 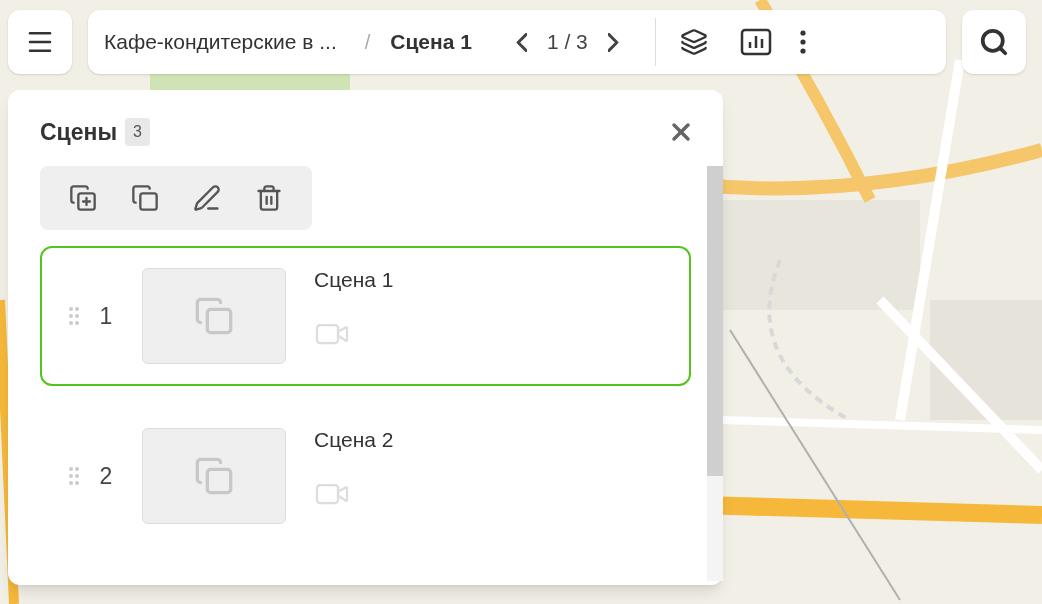 What do you see at coordinates (693, 42) in the screenshot?
I see `layers-icon` at bounding box center [693, 42].